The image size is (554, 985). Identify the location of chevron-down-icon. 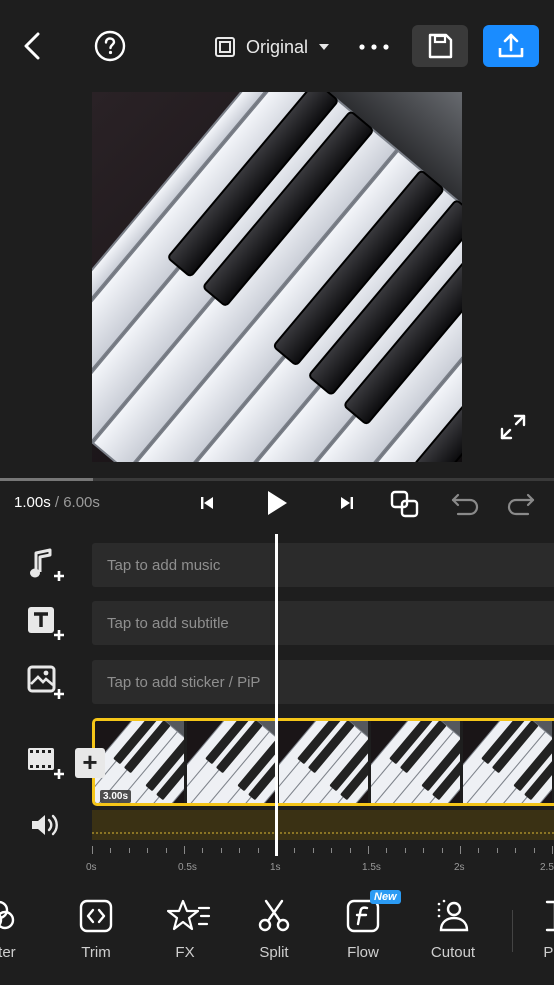
(324, 47).